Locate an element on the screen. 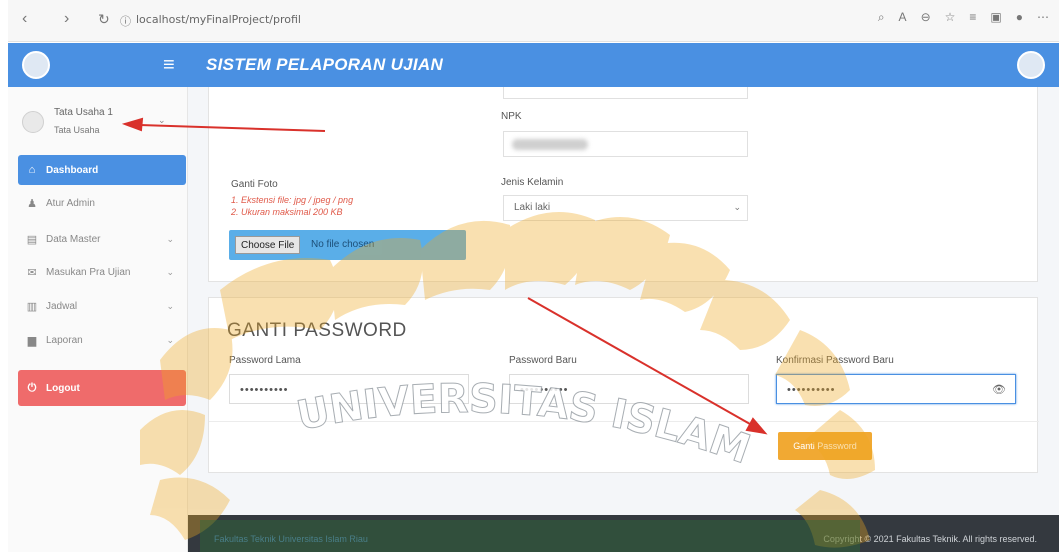 The image size is (1059, 552). confirm-password-field: •••••••••• 👁 is located at coordinates (896, 389).